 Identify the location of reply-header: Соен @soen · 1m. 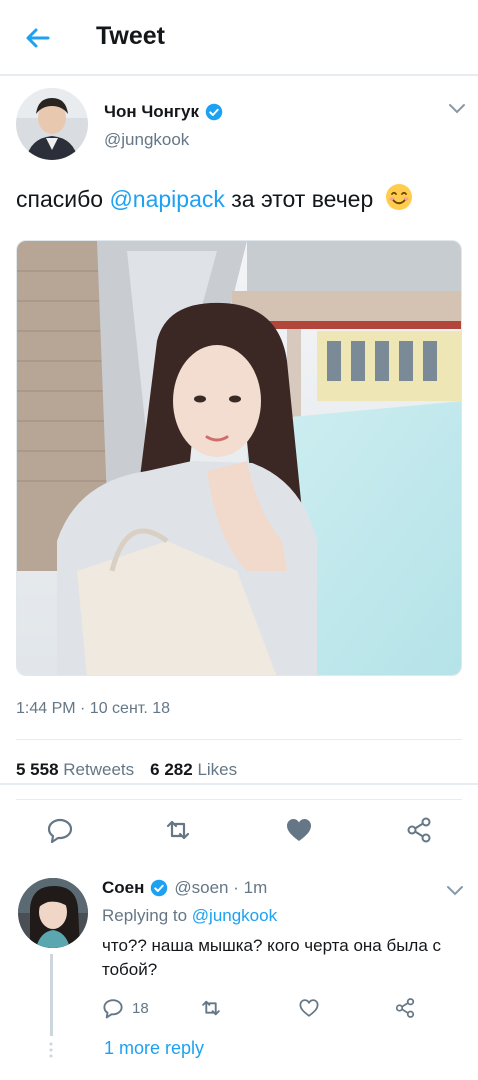
(184, 888).